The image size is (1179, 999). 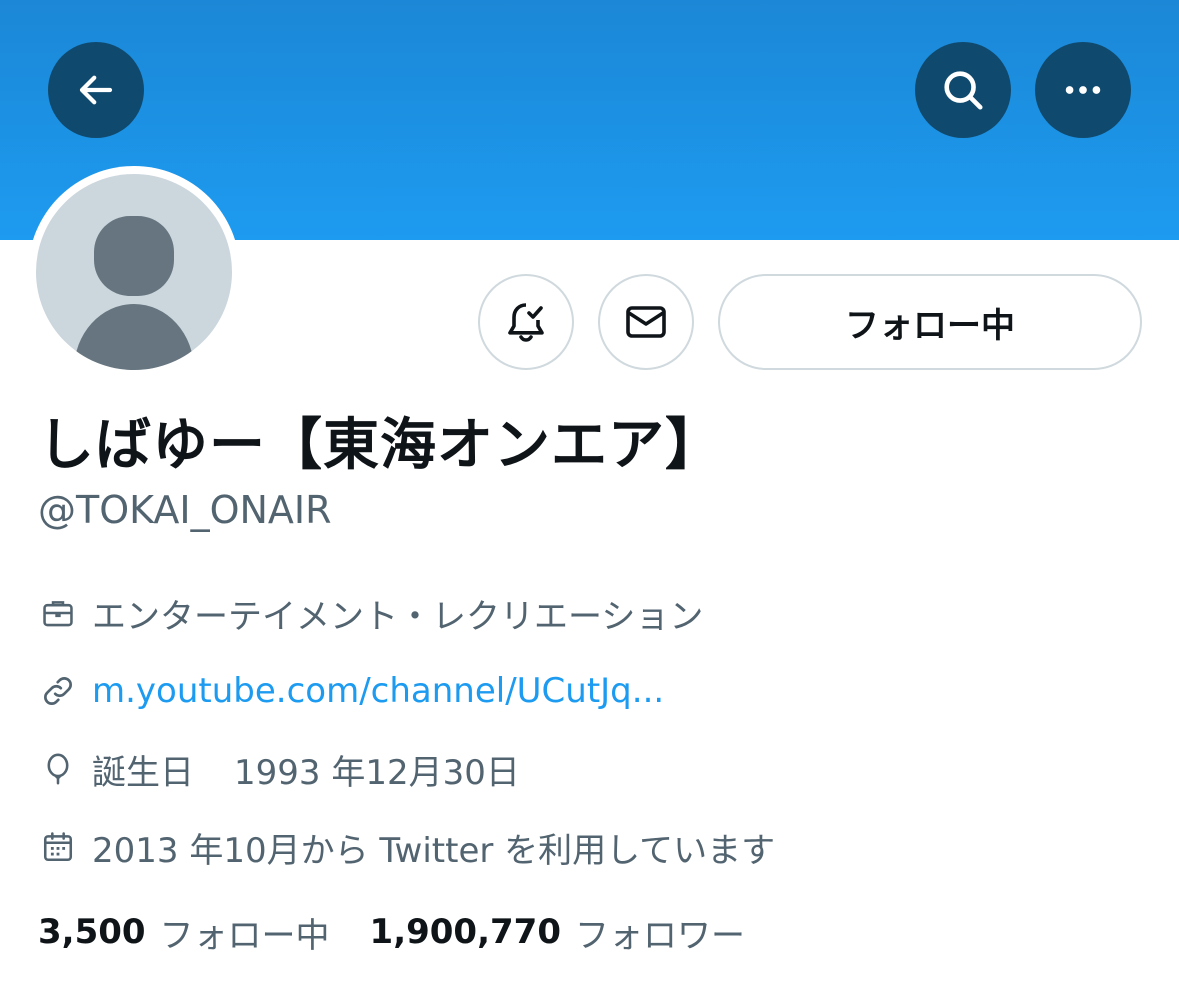 What do you see at coordinates (92, 932) in the screenshot?
I see `following-count: 3,500` at bounding box center [92, 932].